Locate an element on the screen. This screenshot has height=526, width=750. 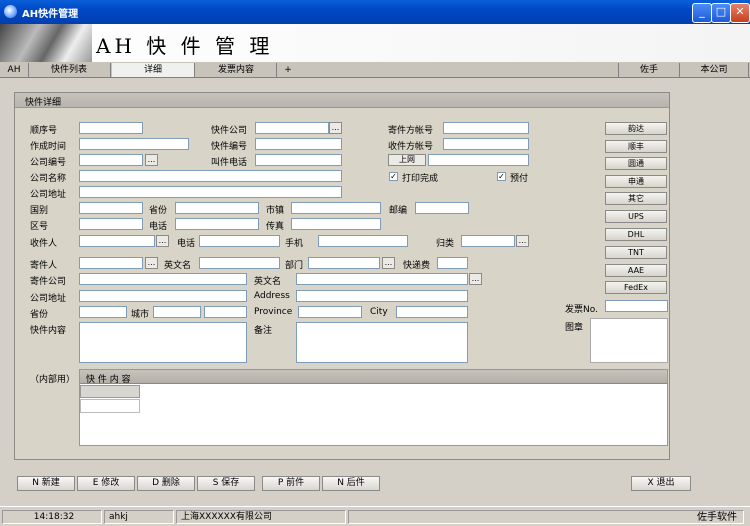
district-field is located at coordinates (111, 224).